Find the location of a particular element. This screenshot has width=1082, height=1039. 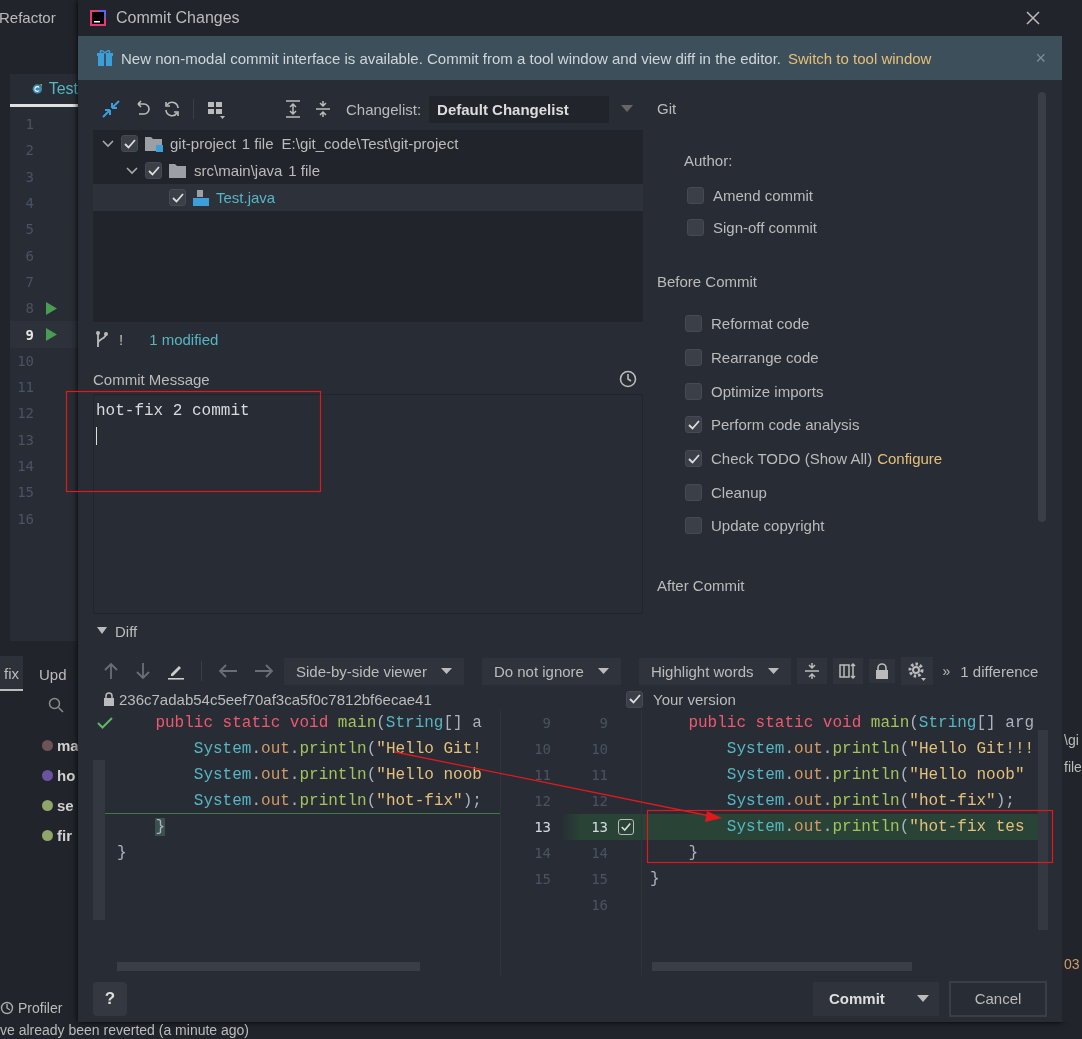

settings-button is located at coordinates (916, 671).